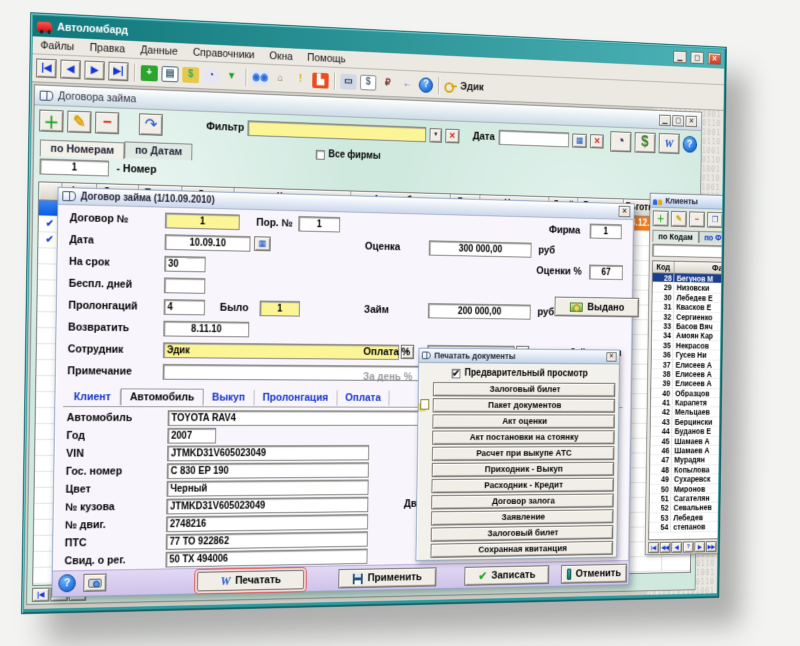 The width and height of the screenshot is (800, 646). What do you see at coordinates (320, 154) in the screenshot?
I see `all-firms-checkbox` at bounding box center [320, 154].